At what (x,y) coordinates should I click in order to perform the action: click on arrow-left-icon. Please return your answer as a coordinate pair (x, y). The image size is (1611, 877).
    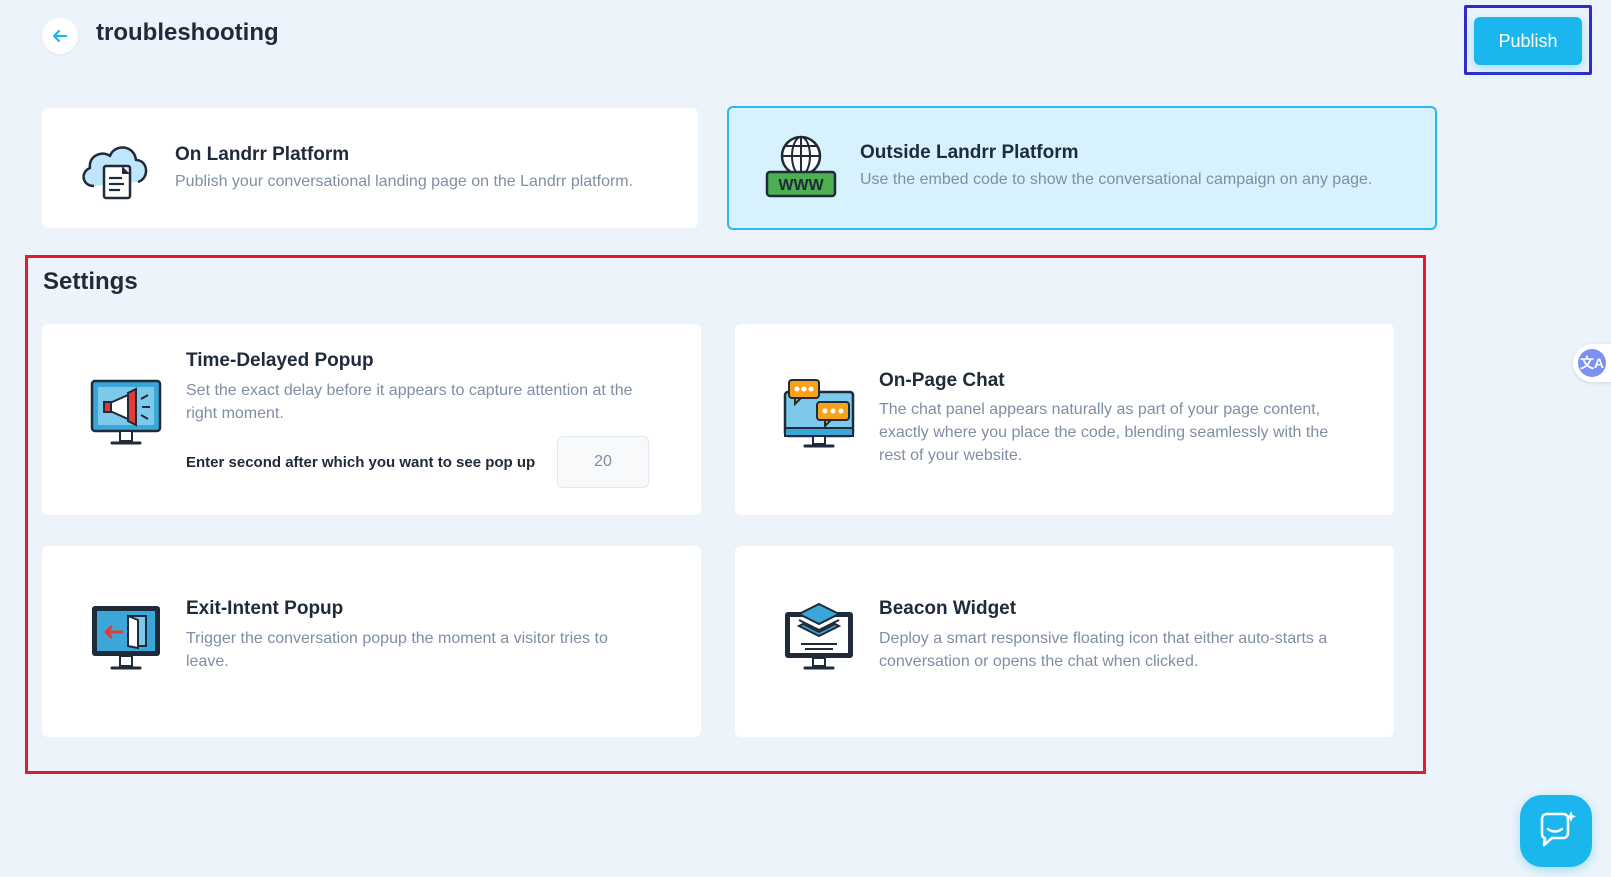
    Looking at the image, I should click on (60, 36).